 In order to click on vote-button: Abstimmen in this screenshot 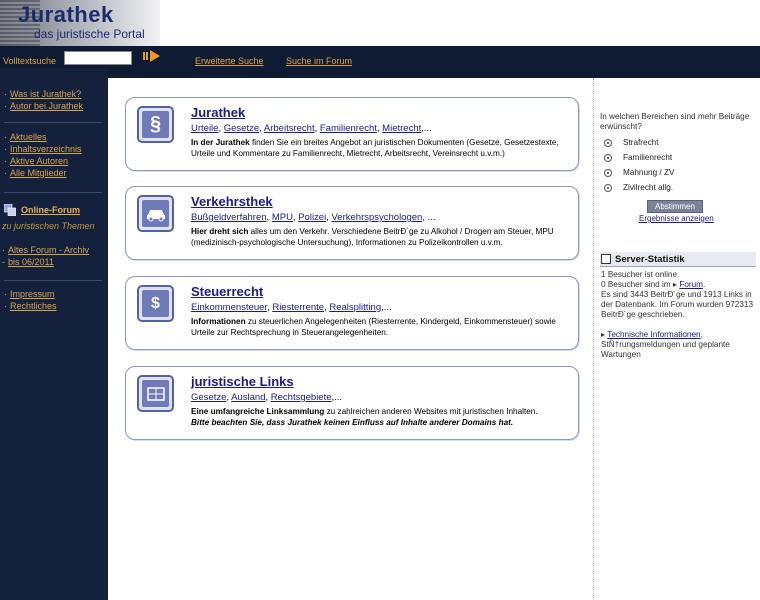, I will do `click(675, 206)`.